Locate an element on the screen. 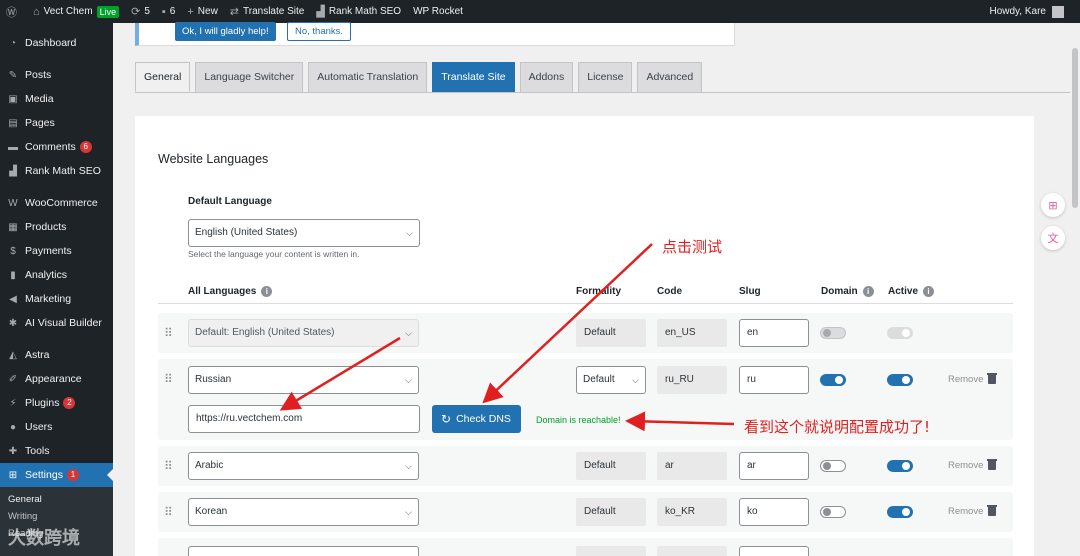 The width and height of the screenshot is (1080, 556). language-select: Korean ⌵ is located at coordinates (303, 512).